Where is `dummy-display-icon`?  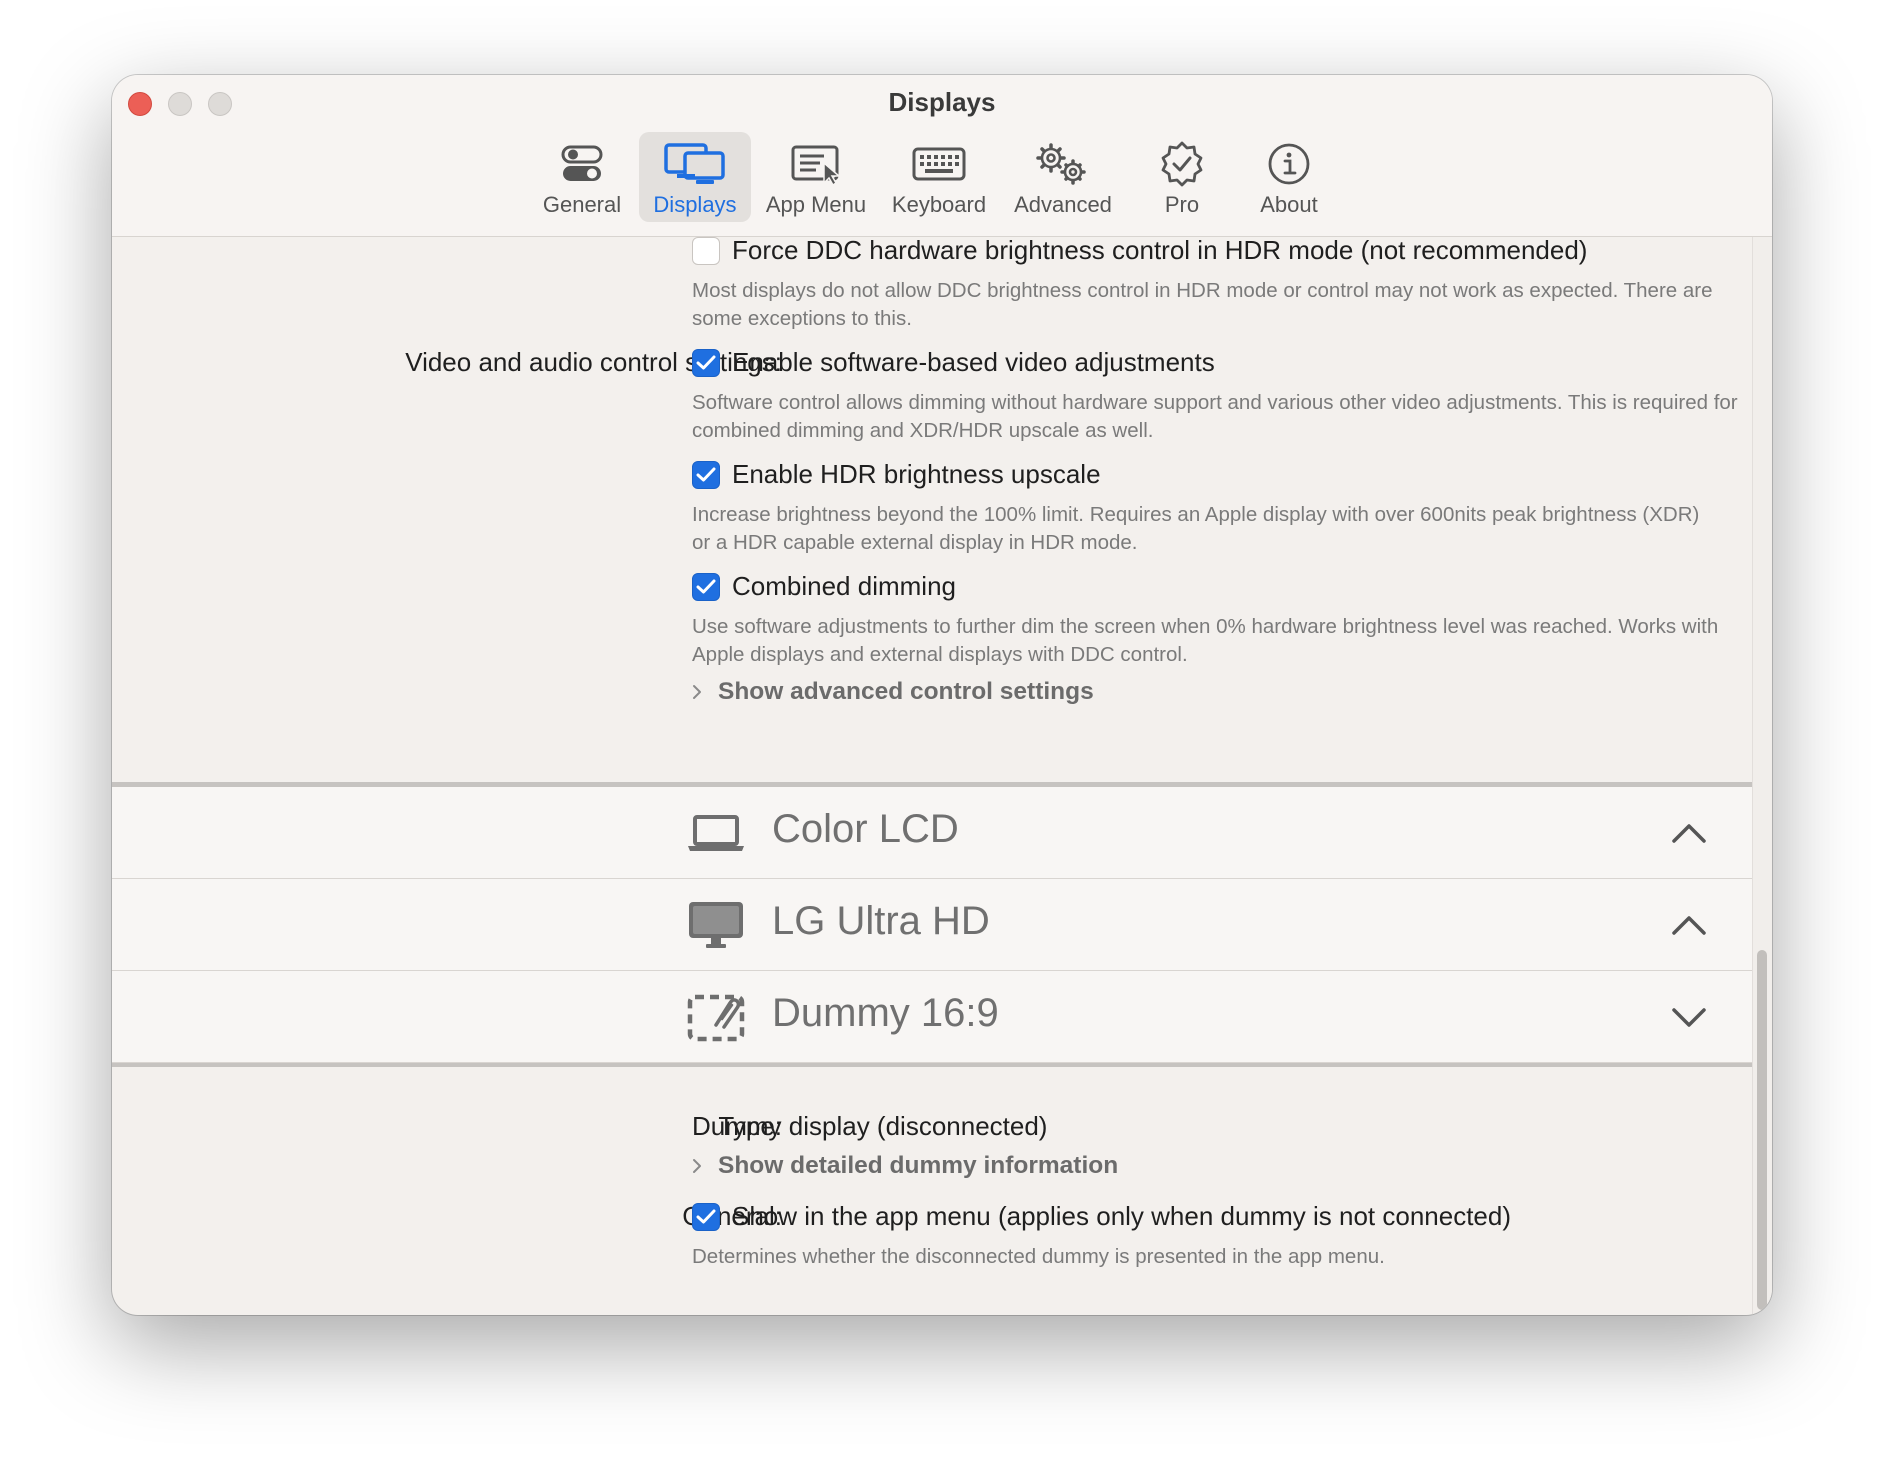 dummy-display-icon is located at coordinates (716, 1017).